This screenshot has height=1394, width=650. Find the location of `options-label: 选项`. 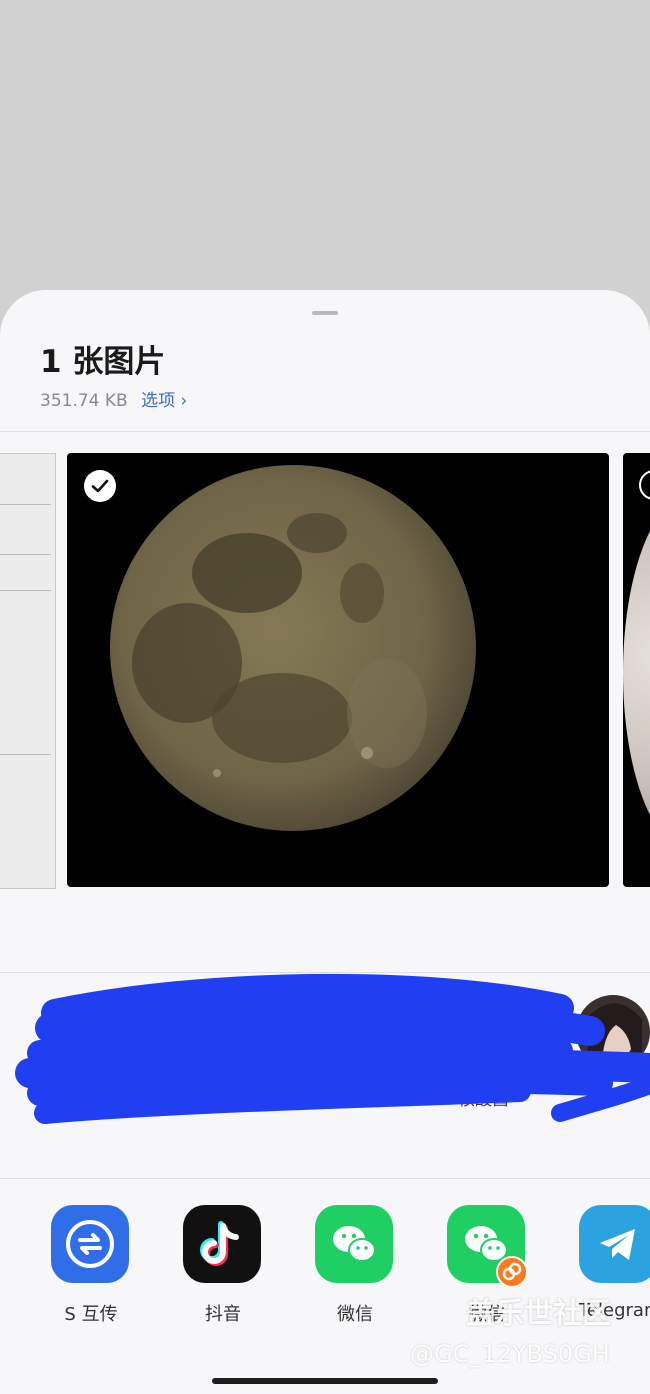

options-label: 选项 is located at coordinates (158, 401).